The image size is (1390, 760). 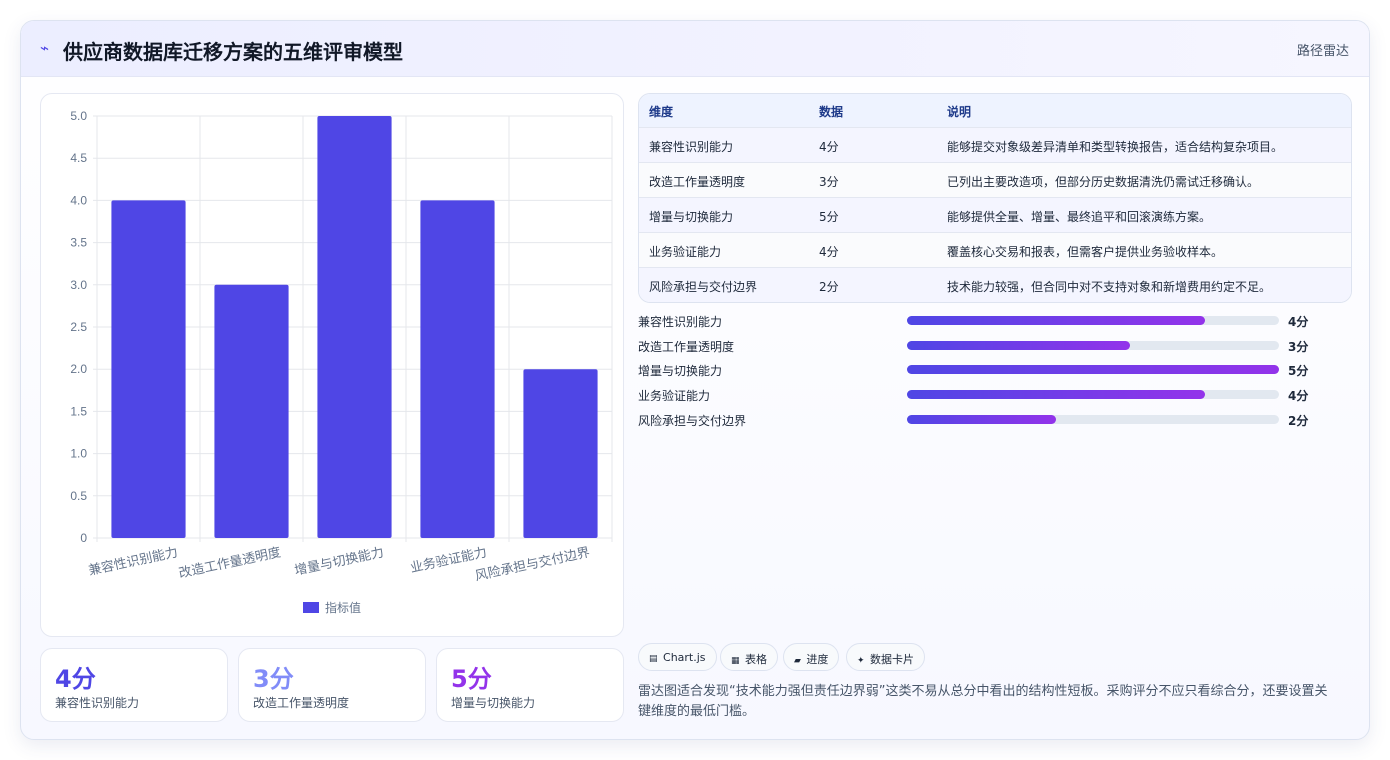 What do you see at coordinates (692, 421) in the screenshot?
I see `progress-label: 风险承担与交付边界` at bounding box center [692, 421].